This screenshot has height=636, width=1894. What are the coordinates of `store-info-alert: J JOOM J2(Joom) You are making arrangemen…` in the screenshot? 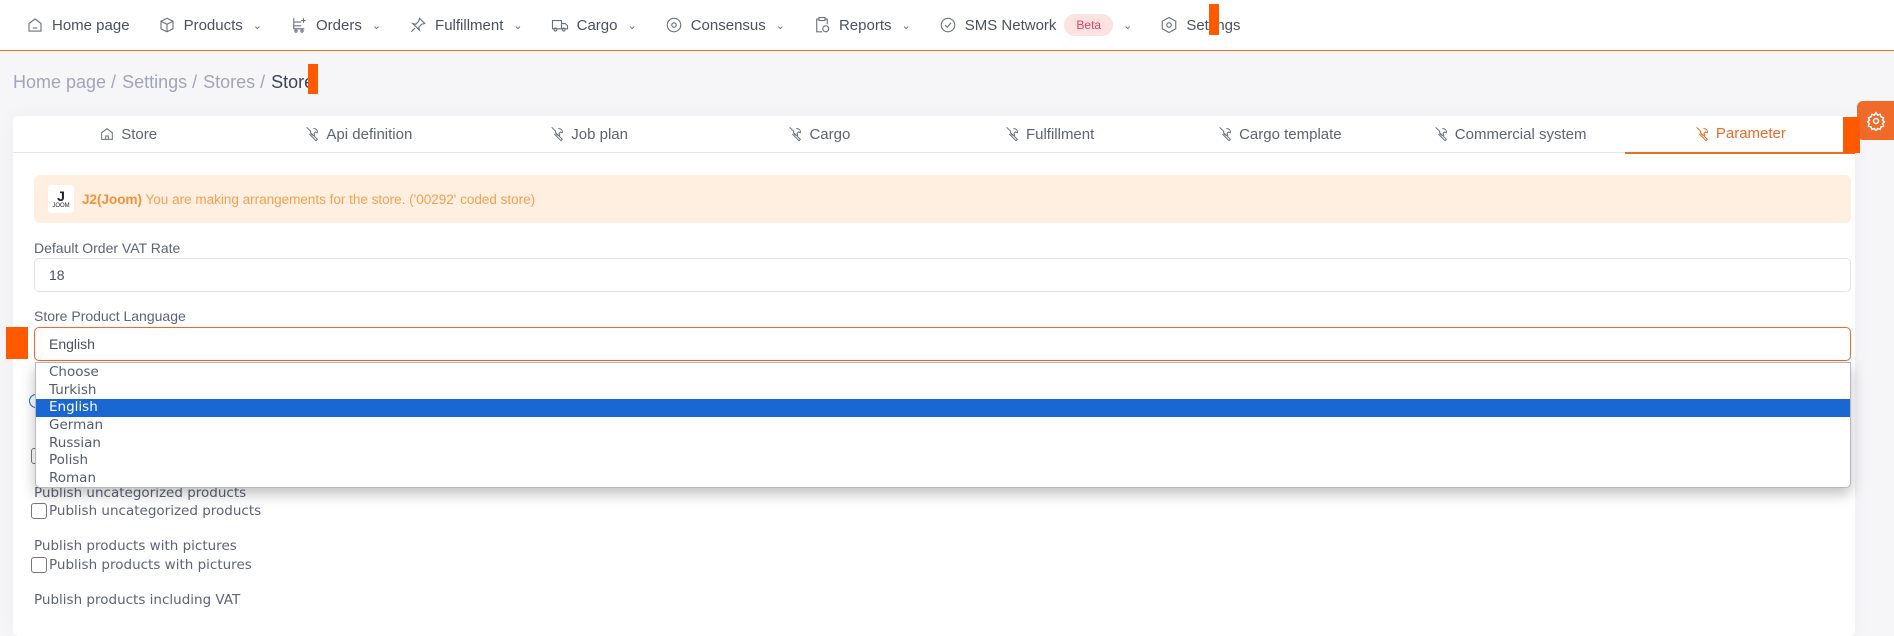 It's located at (942, 199).